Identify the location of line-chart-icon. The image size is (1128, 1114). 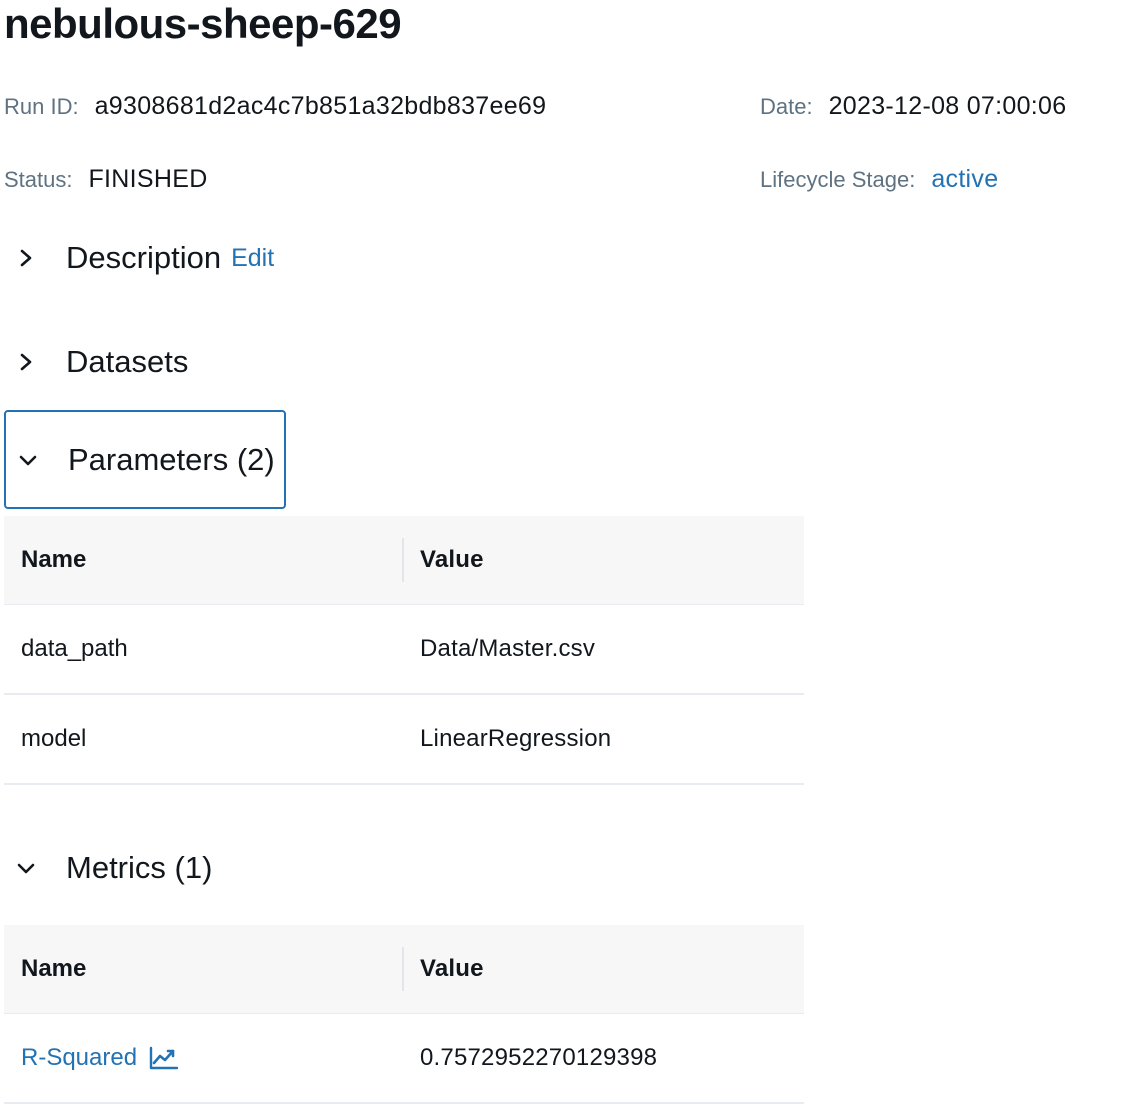
(164, 1058).